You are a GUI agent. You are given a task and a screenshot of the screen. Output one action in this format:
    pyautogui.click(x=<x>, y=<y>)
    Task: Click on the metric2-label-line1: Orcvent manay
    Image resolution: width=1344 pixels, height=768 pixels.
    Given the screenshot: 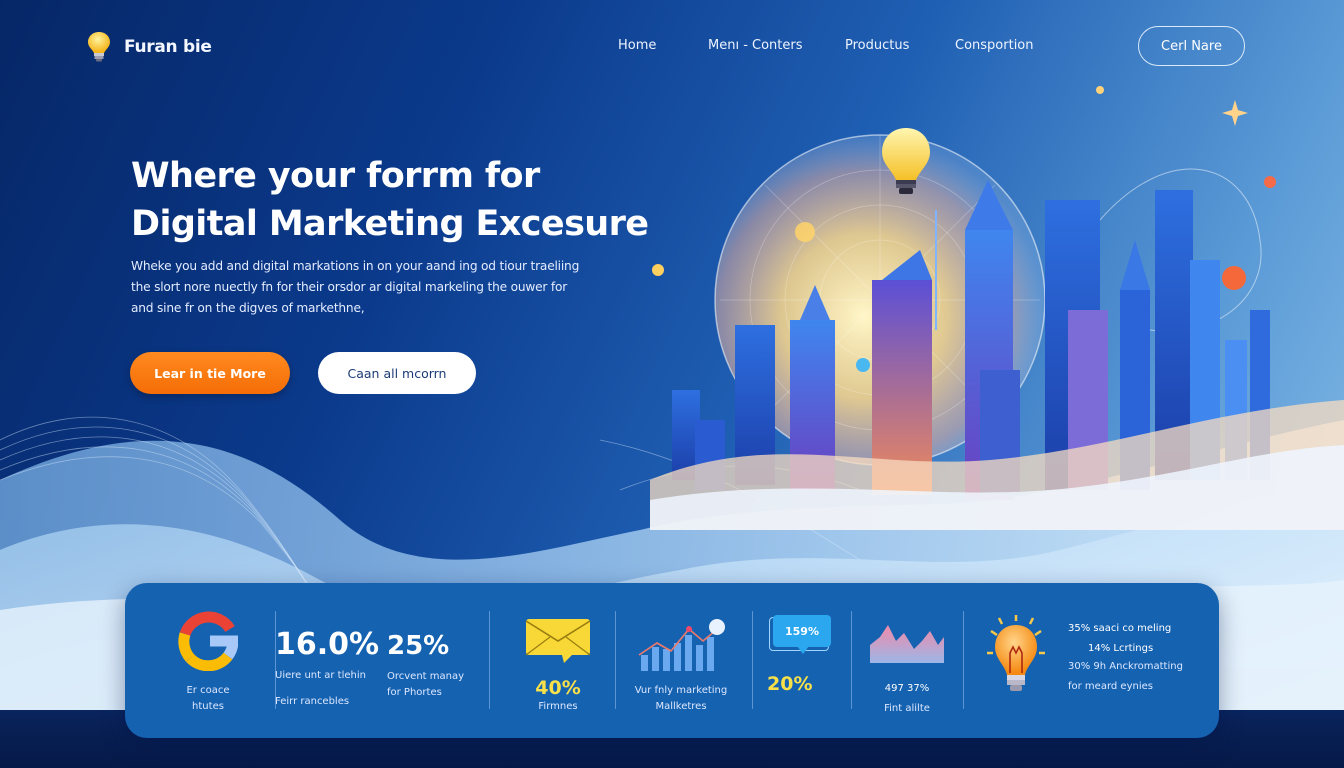 What is the action you would take?
    pyautogui.click(x=426, y=676)
    